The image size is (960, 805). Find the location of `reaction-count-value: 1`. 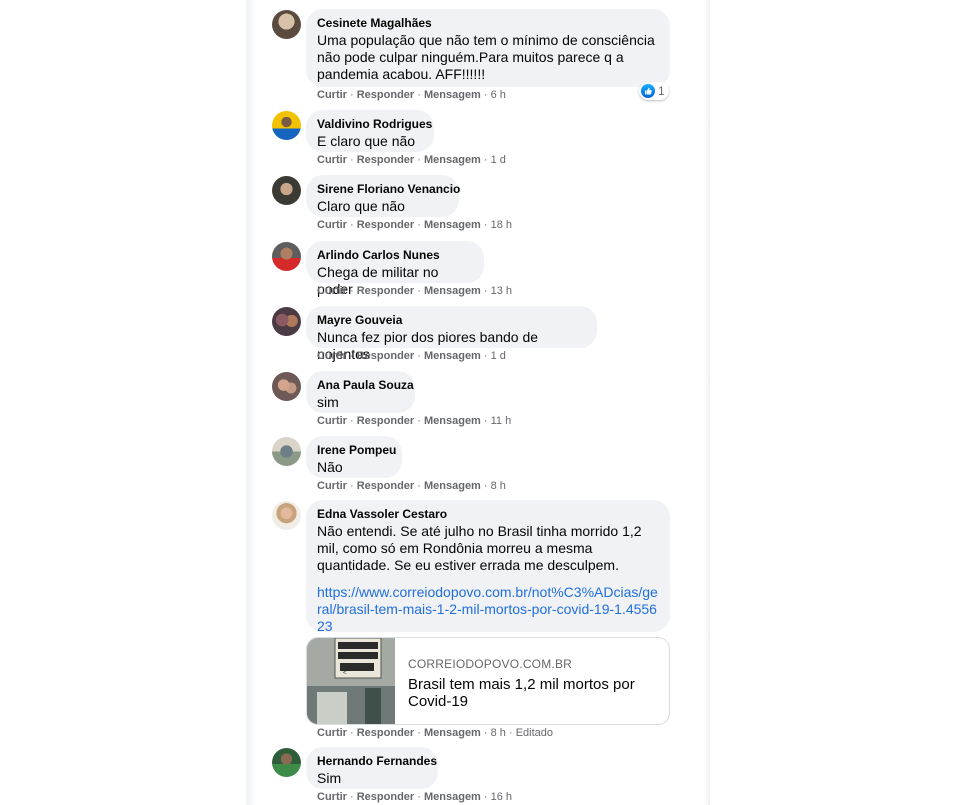

reaction-count-value: 1 is located at coordinates (661, 91).